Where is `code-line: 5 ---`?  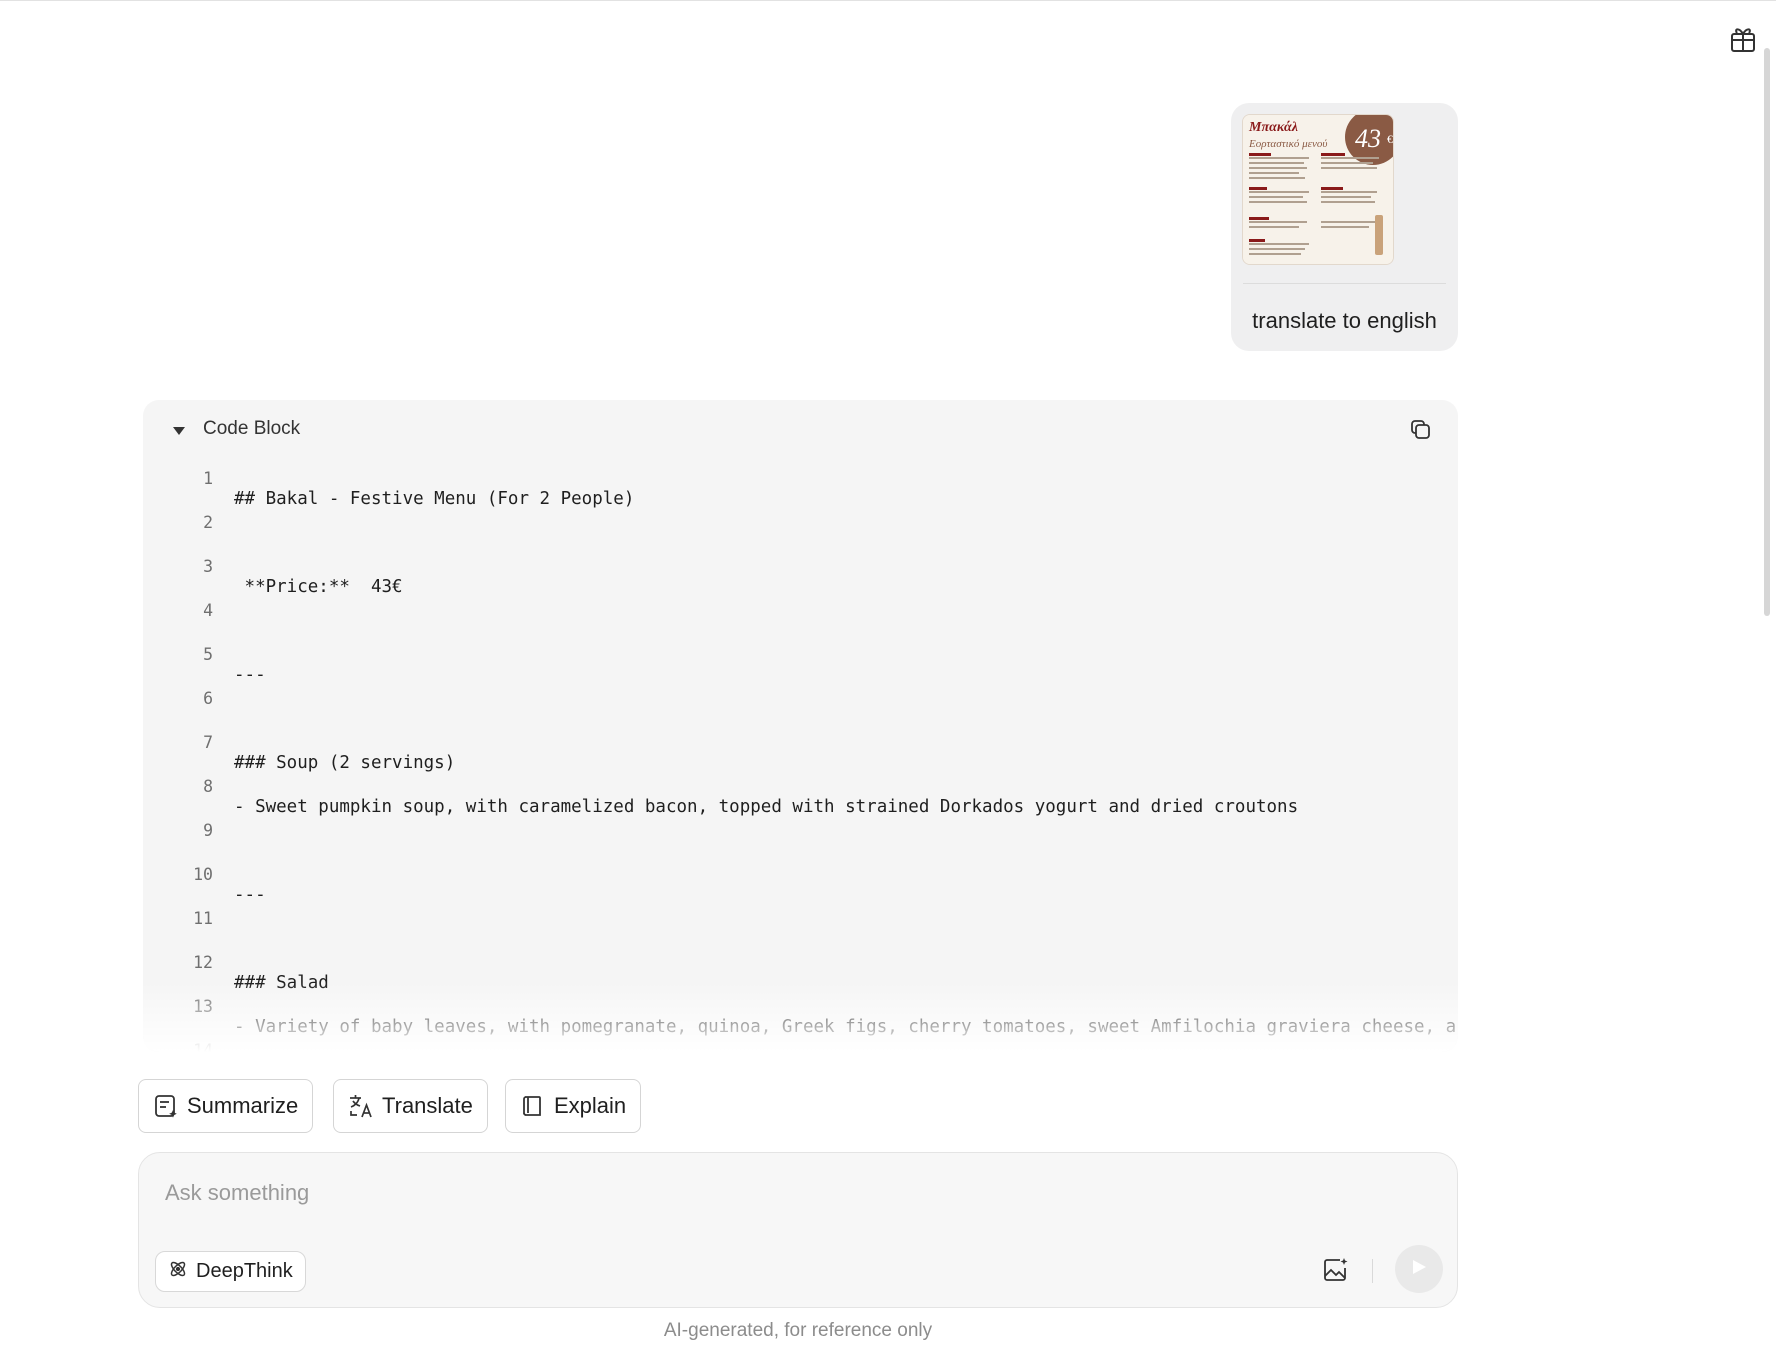 code-line: 5 --- is located at coordinates (800, 655).